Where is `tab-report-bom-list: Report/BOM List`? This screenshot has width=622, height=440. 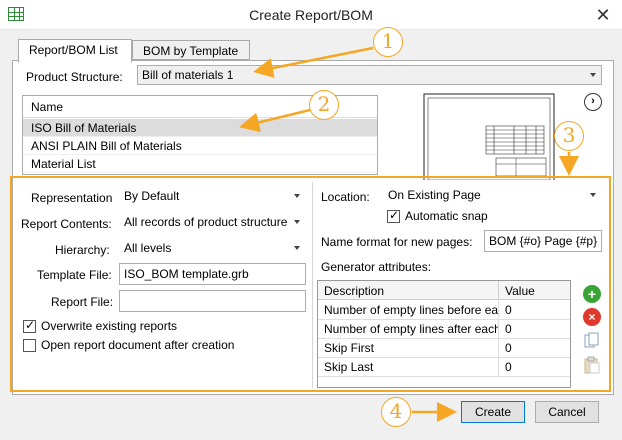 tab-report-bom-list: Report/BOM List is located at coordinates (75, 51).